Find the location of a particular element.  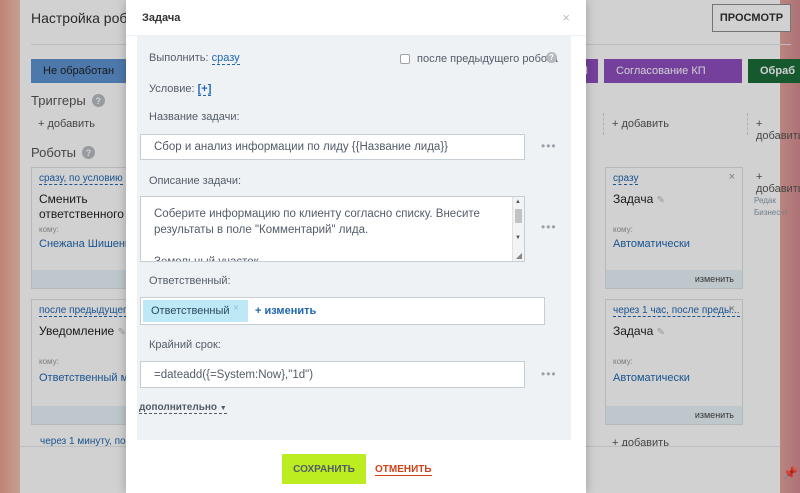

dialog-title: Задача is located at coordinates (161, 18).